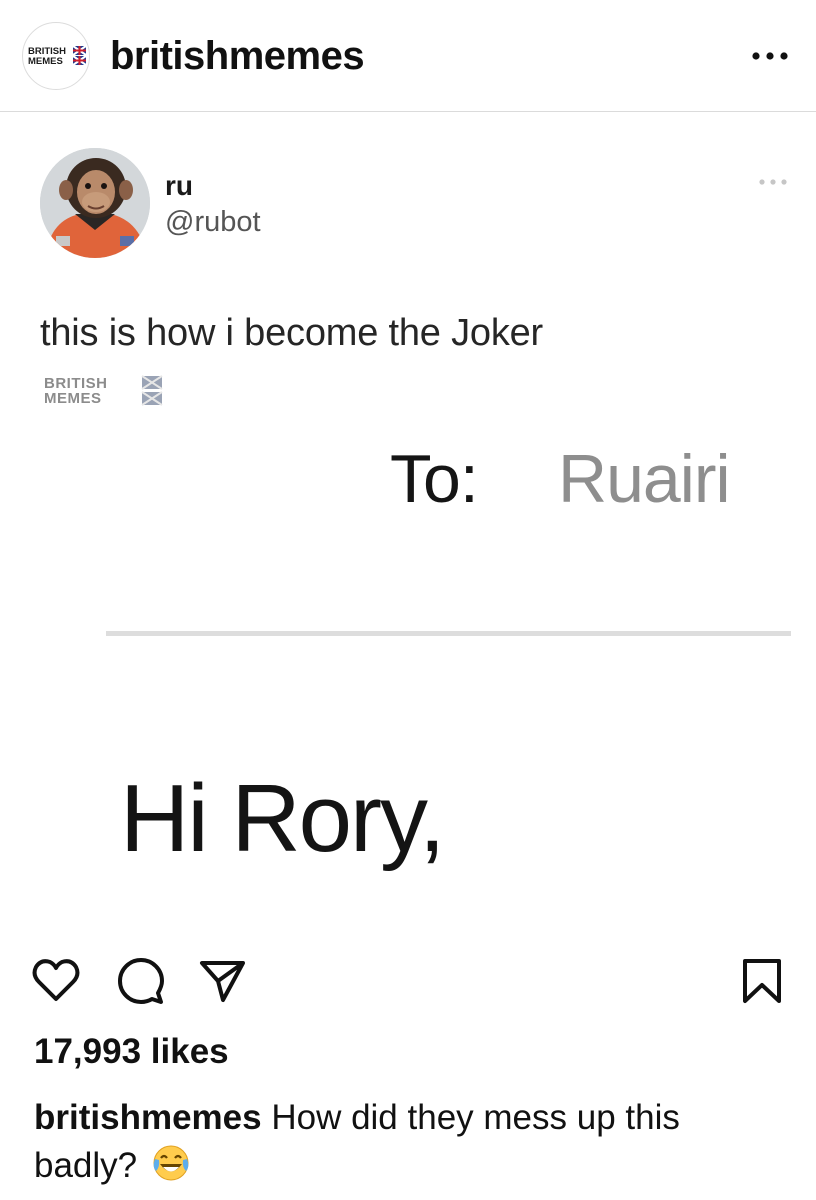  I want to click on tweet-display-name: ru, so click(179, 186).